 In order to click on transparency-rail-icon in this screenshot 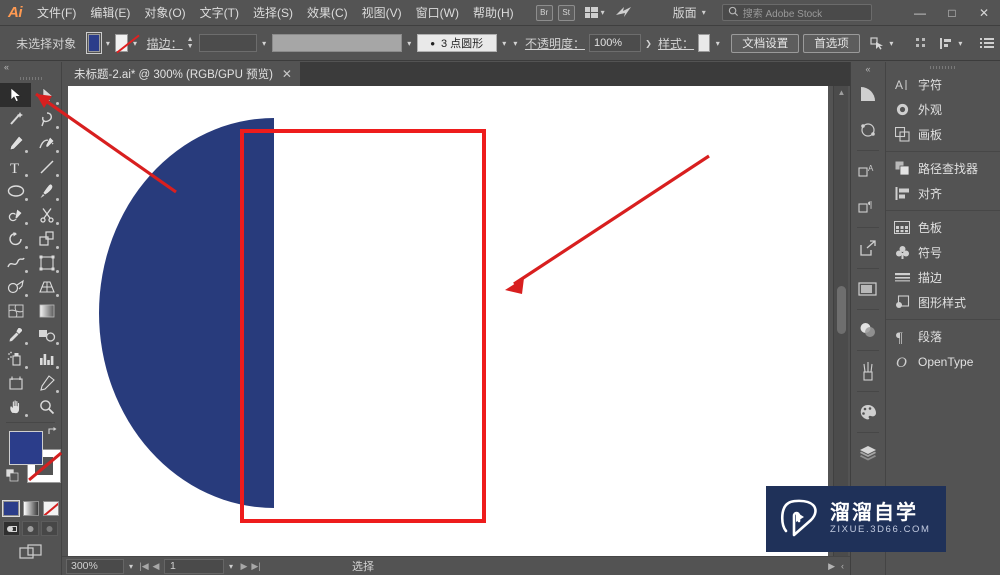, I will do `click(868, 330)`.